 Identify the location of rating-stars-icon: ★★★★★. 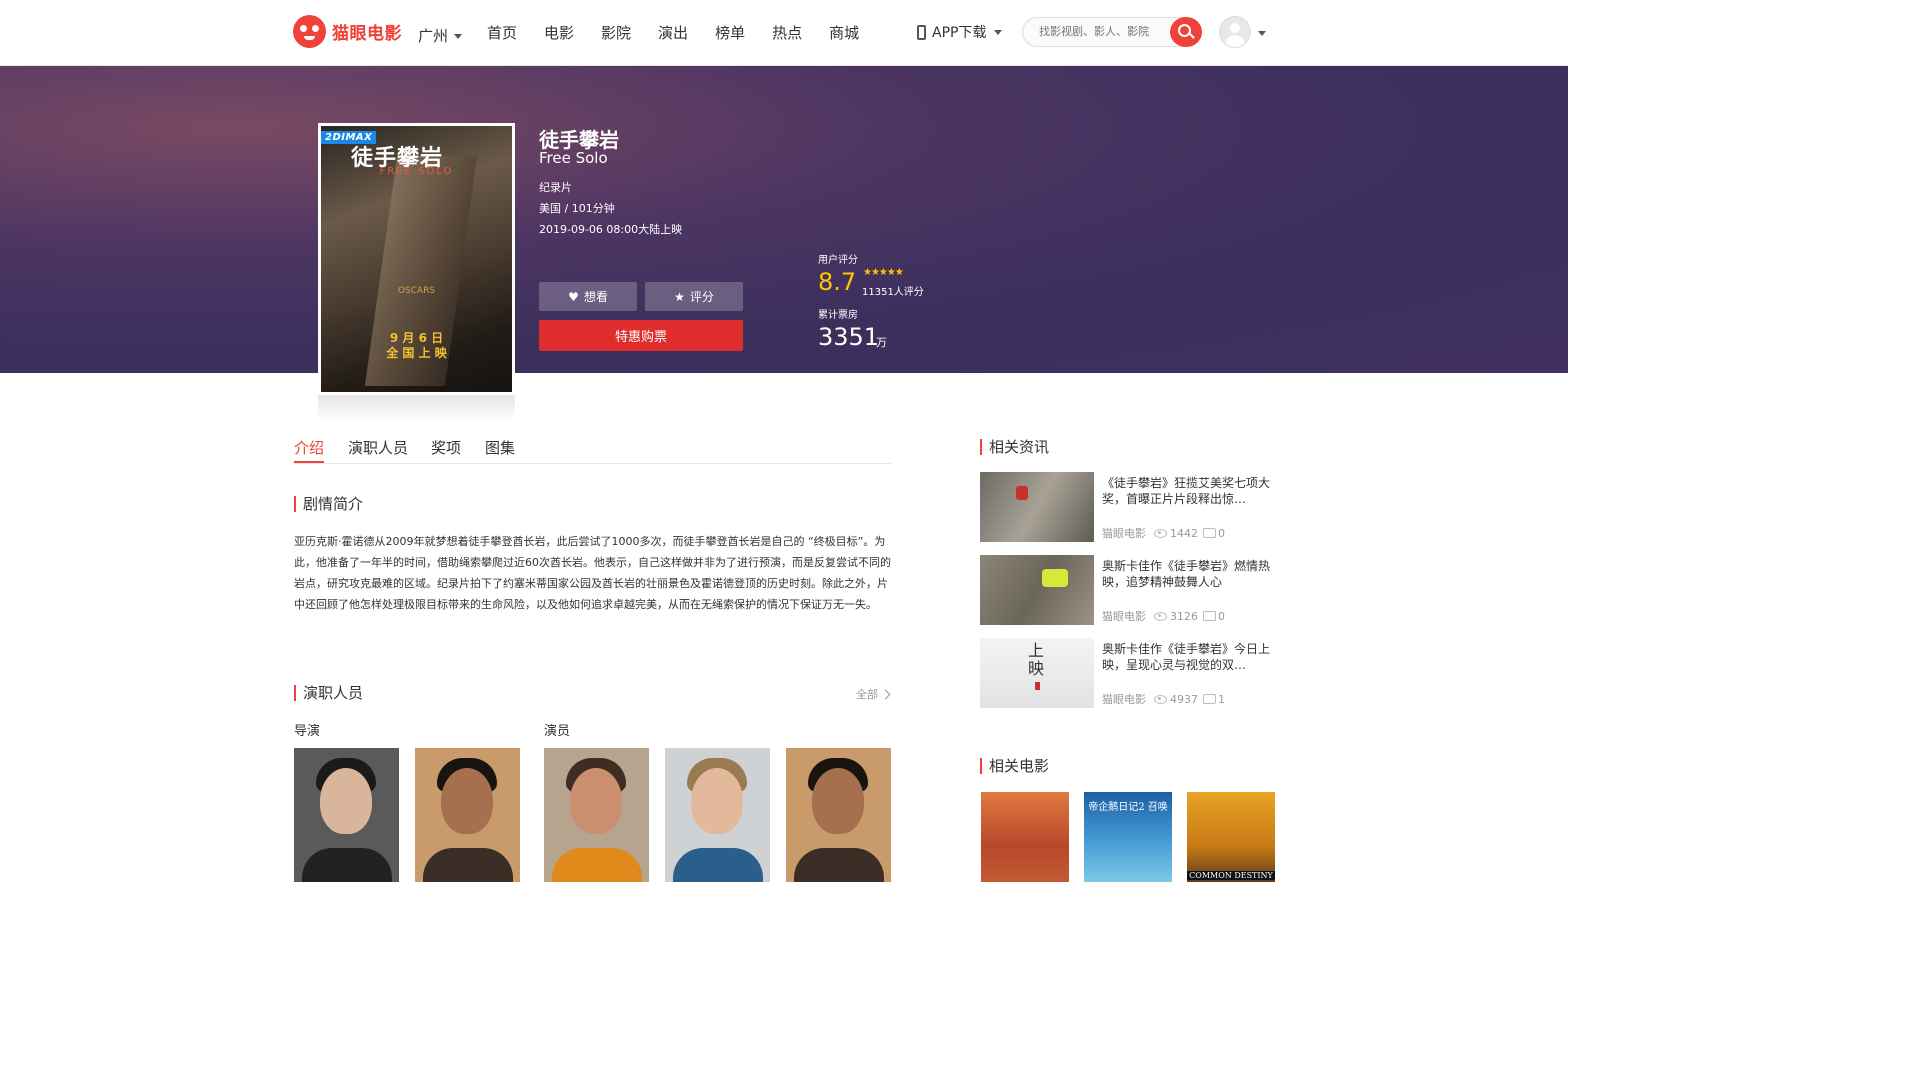
(883, 272).